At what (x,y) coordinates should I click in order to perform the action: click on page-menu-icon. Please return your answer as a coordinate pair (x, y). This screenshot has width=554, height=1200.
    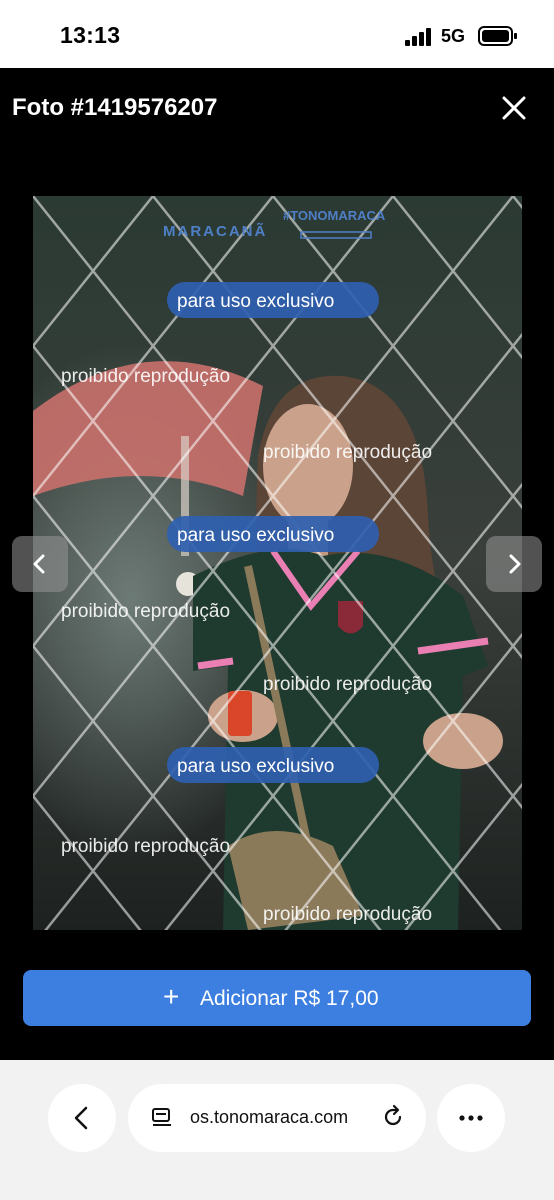
    Looking at the image, I should click on (162, 1118).